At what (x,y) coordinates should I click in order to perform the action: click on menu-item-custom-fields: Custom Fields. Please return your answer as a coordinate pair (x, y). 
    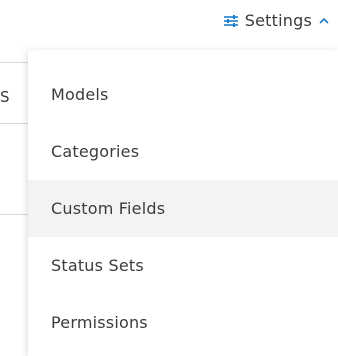
    Looking at the image, I should click on (183, 208).